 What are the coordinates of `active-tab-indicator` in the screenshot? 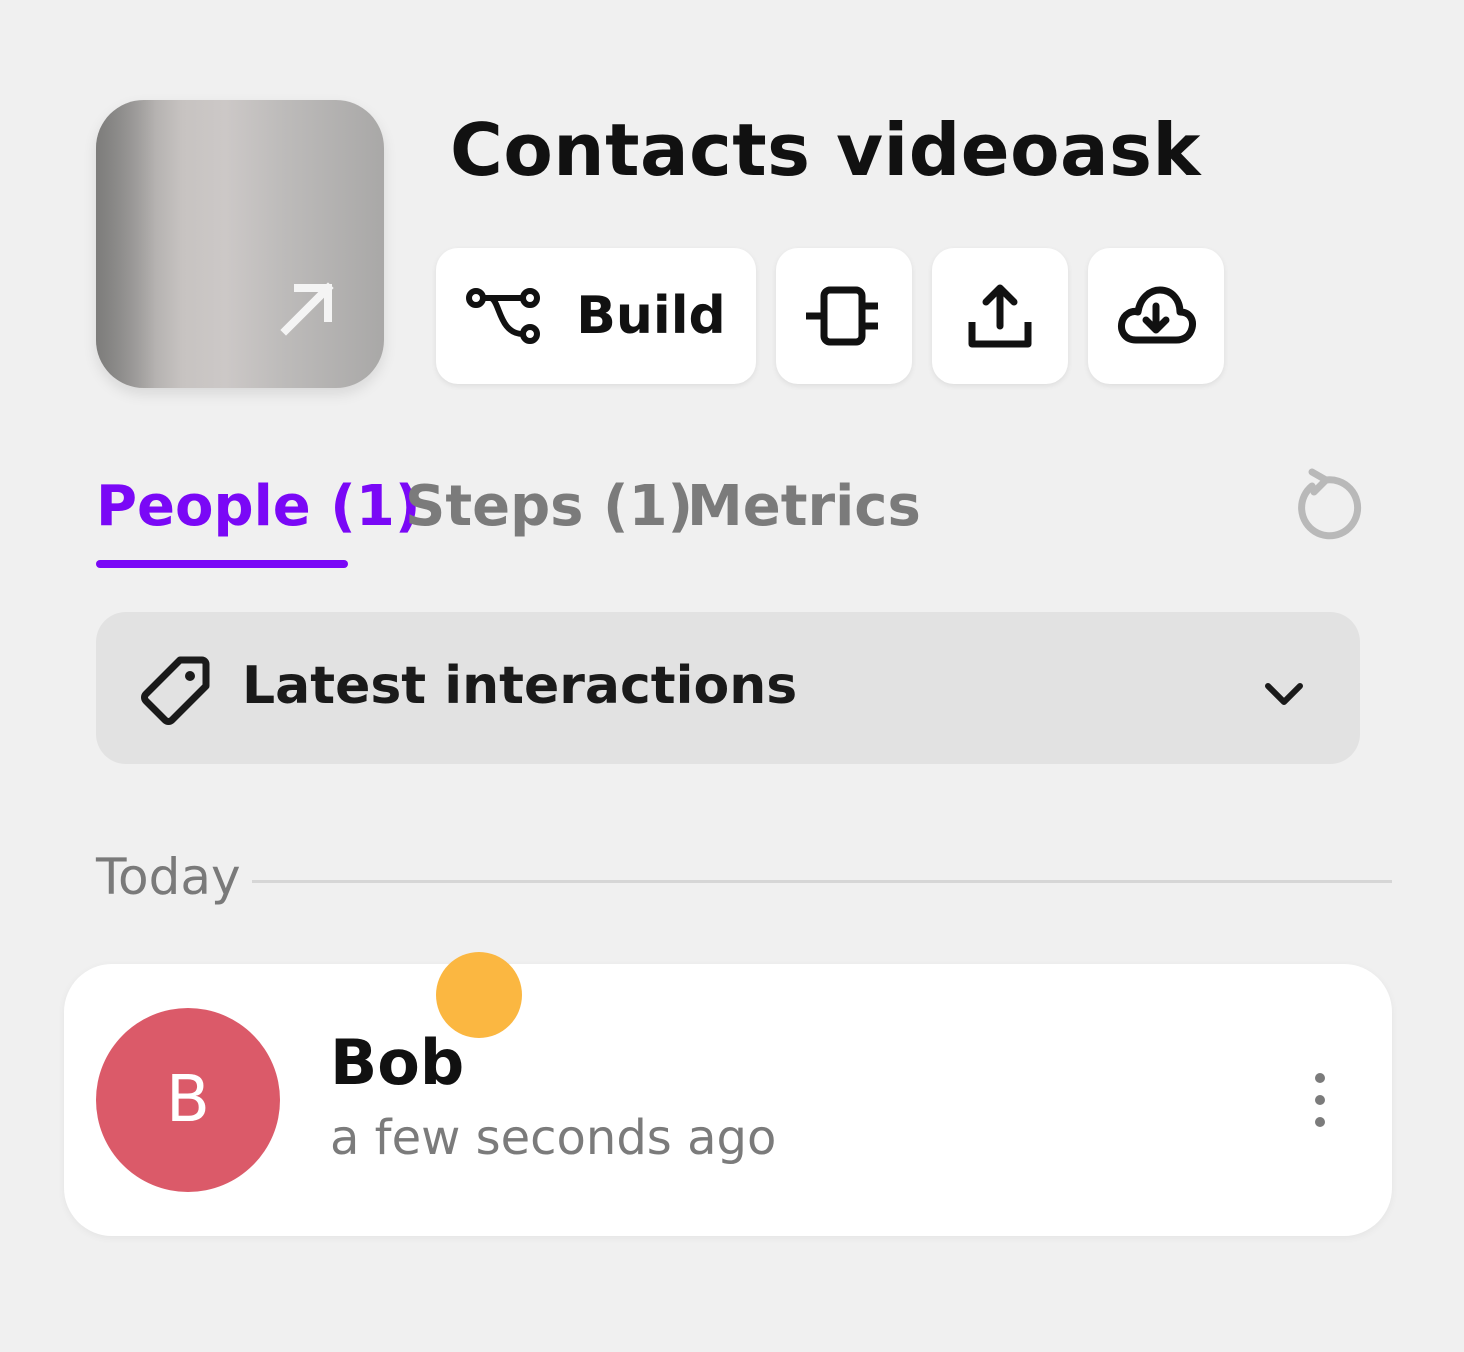 It's located at (222, 564).